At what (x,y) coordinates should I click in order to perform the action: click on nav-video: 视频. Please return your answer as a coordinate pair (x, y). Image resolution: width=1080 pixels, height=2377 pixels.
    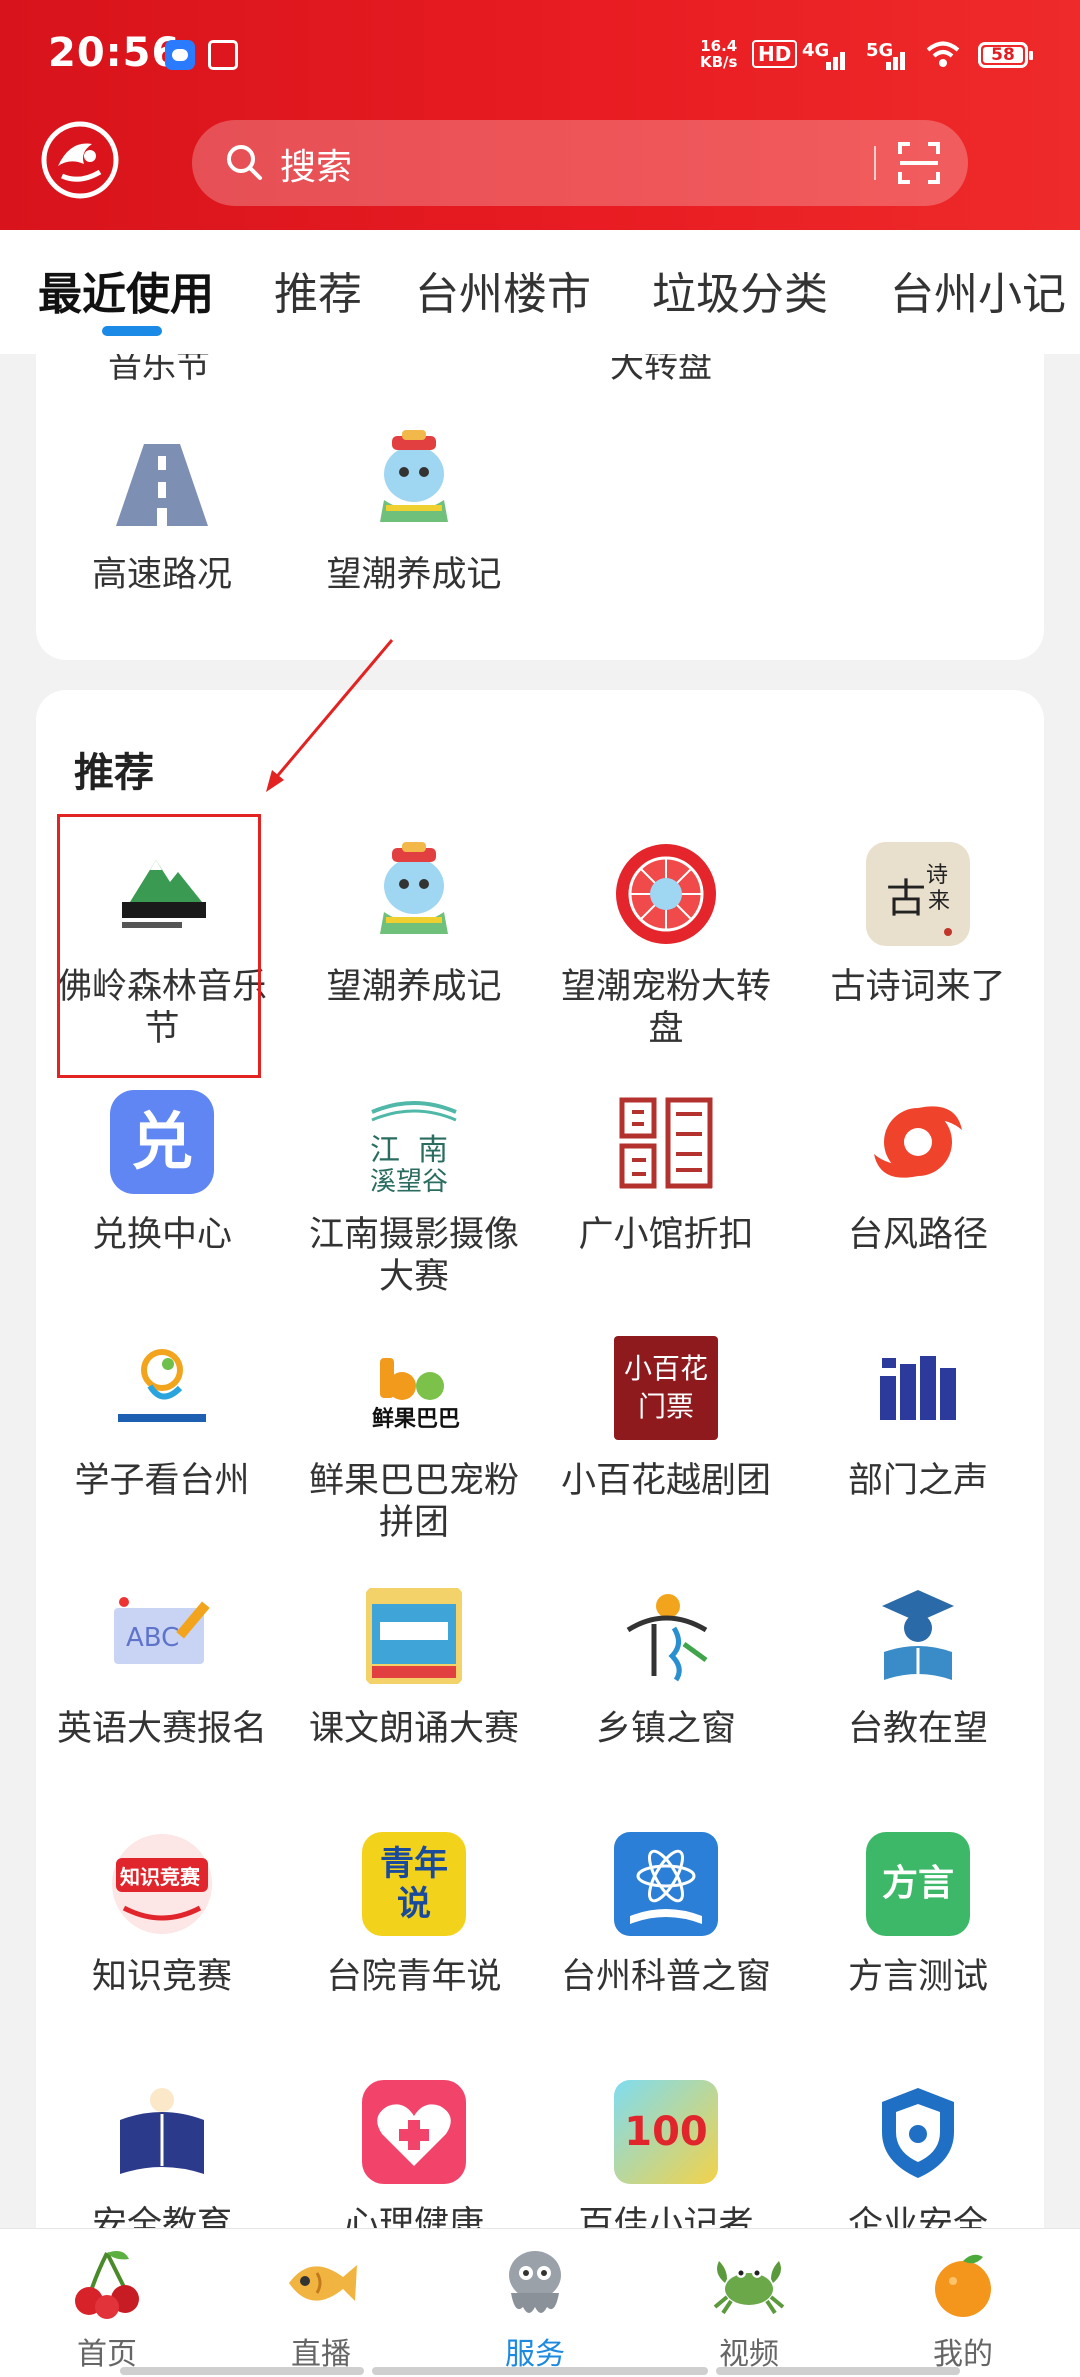
    Looking at the image, I should click on (749, 2308).